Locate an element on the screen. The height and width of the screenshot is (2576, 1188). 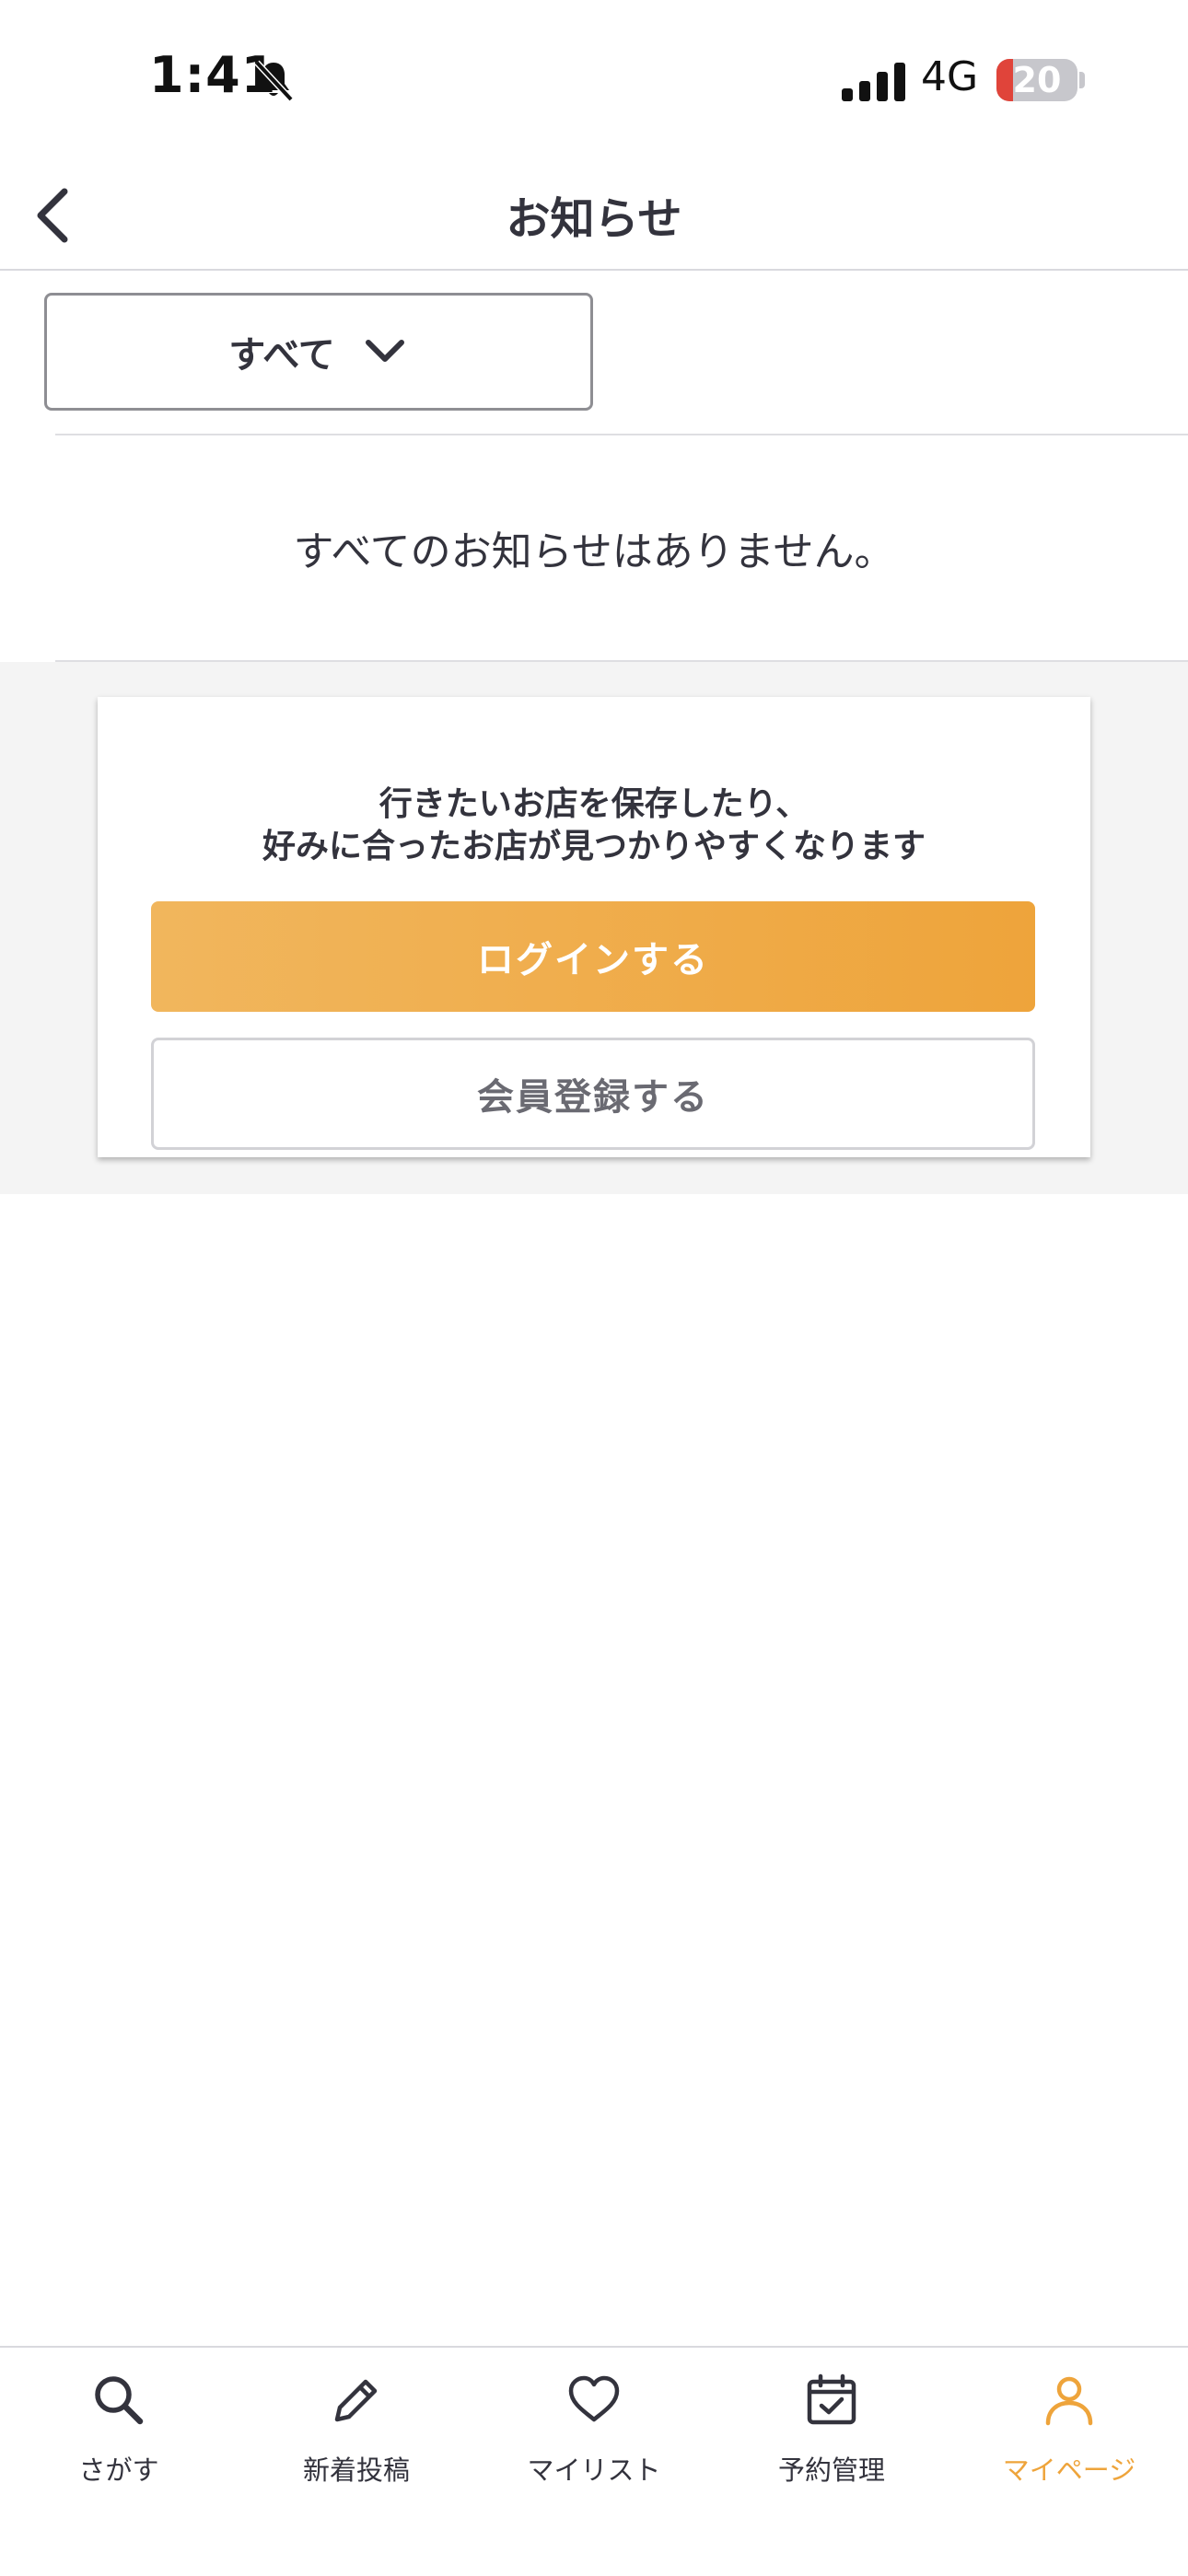
bell-slash-icon is located at coordinates (274, 81).